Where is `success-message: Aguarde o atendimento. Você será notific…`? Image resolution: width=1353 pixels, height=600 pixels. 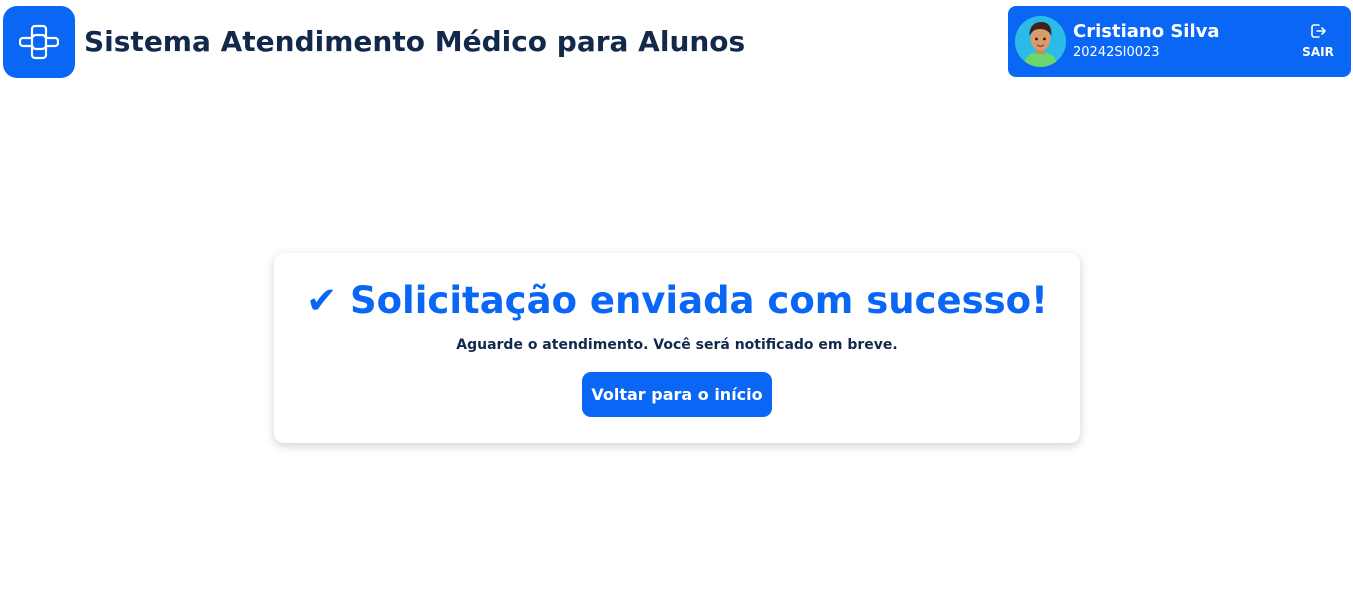 success-message: Aguarde o atendimento. Você será notific… is located at coordinates (677, 345).